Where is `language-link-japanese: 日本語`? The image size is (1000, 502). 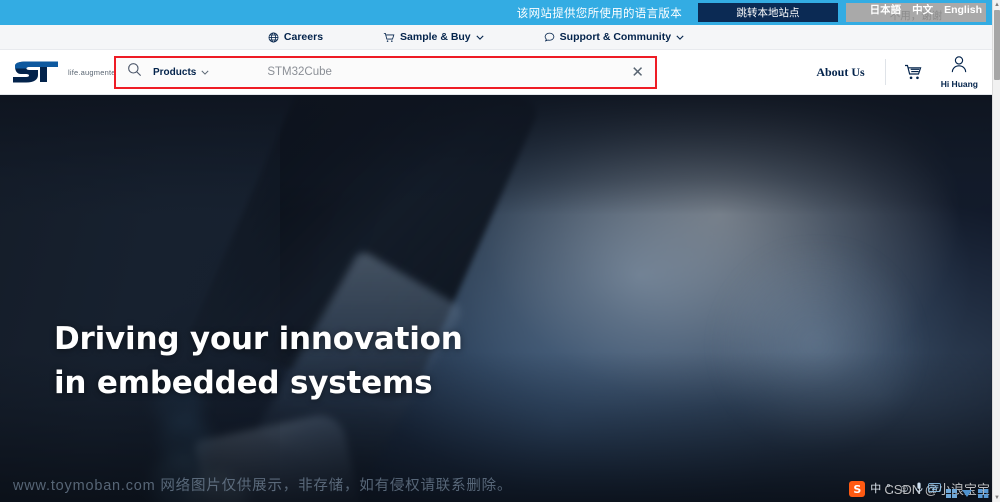
language-link-japanese: 日本語 is located at coordinates (886, 9).